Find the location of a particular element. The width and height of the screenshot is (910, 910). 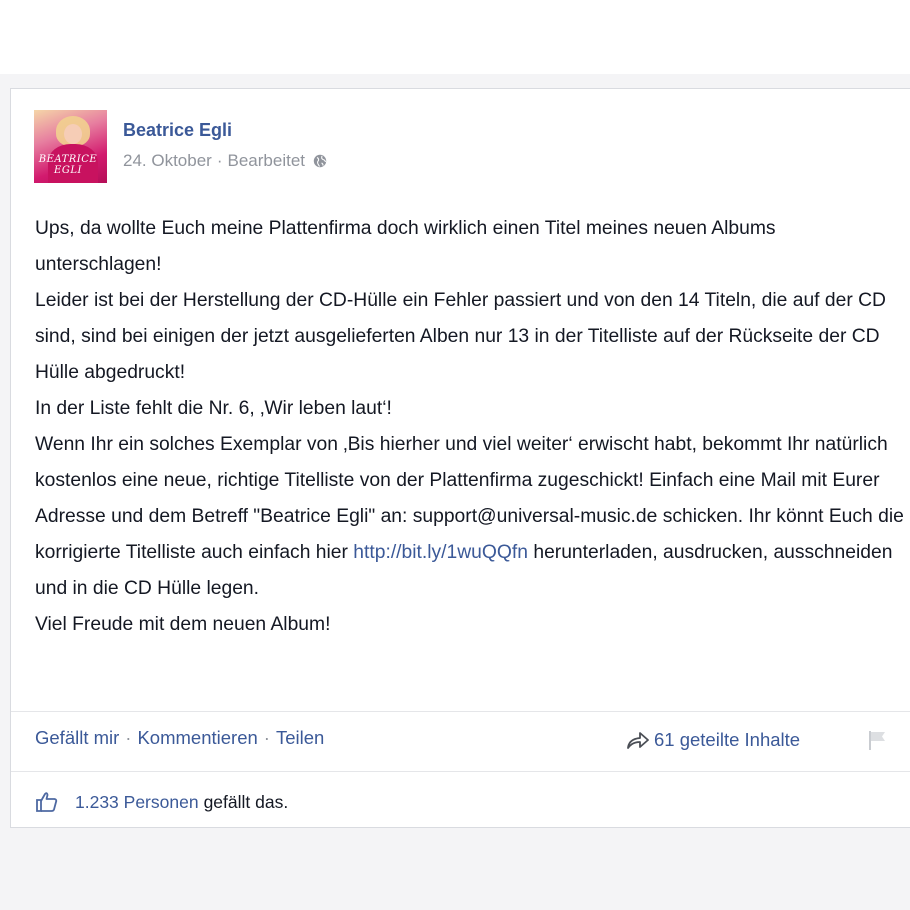

shares-count-link: 61 geteilte Inhalte is located at coordinates (713, 740).